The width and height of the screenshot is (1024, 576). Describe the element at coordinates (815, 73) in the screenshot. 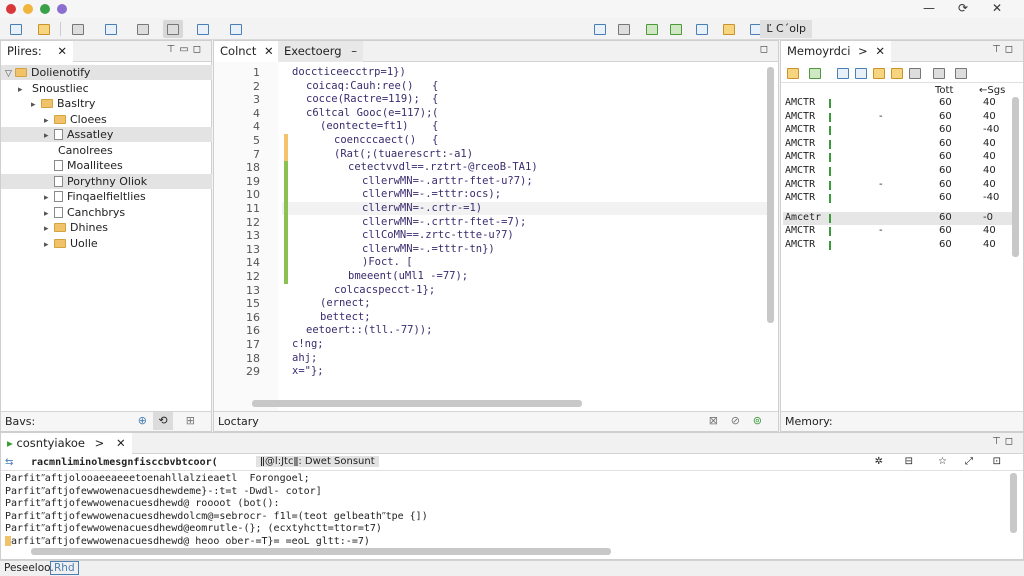

I see `import-icon` at that location.